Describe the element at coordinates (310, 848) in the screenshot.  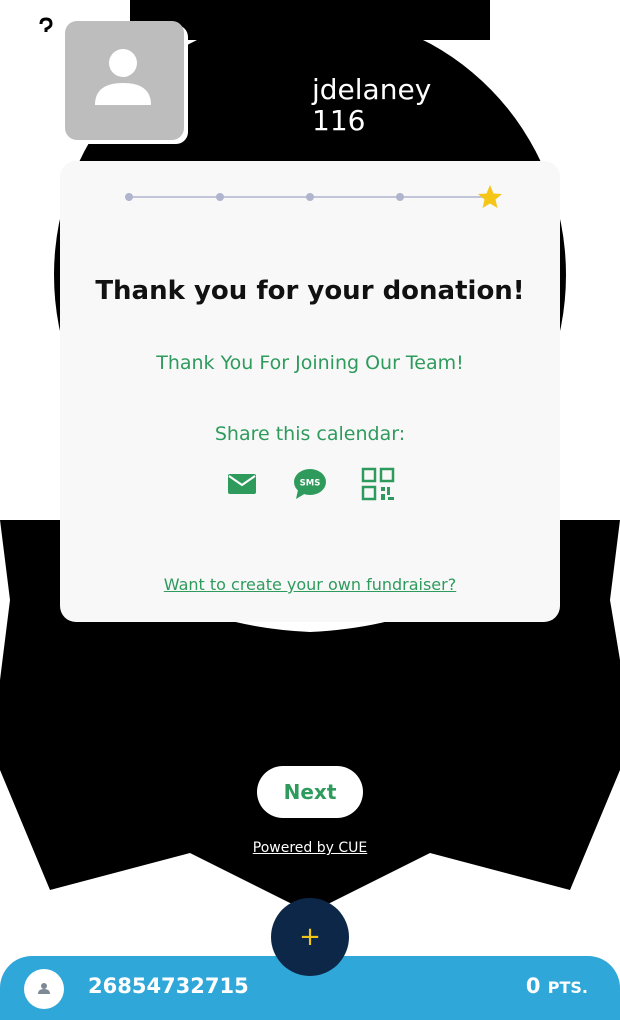
I see `powered-by-link: Powered by CUE` at that location.